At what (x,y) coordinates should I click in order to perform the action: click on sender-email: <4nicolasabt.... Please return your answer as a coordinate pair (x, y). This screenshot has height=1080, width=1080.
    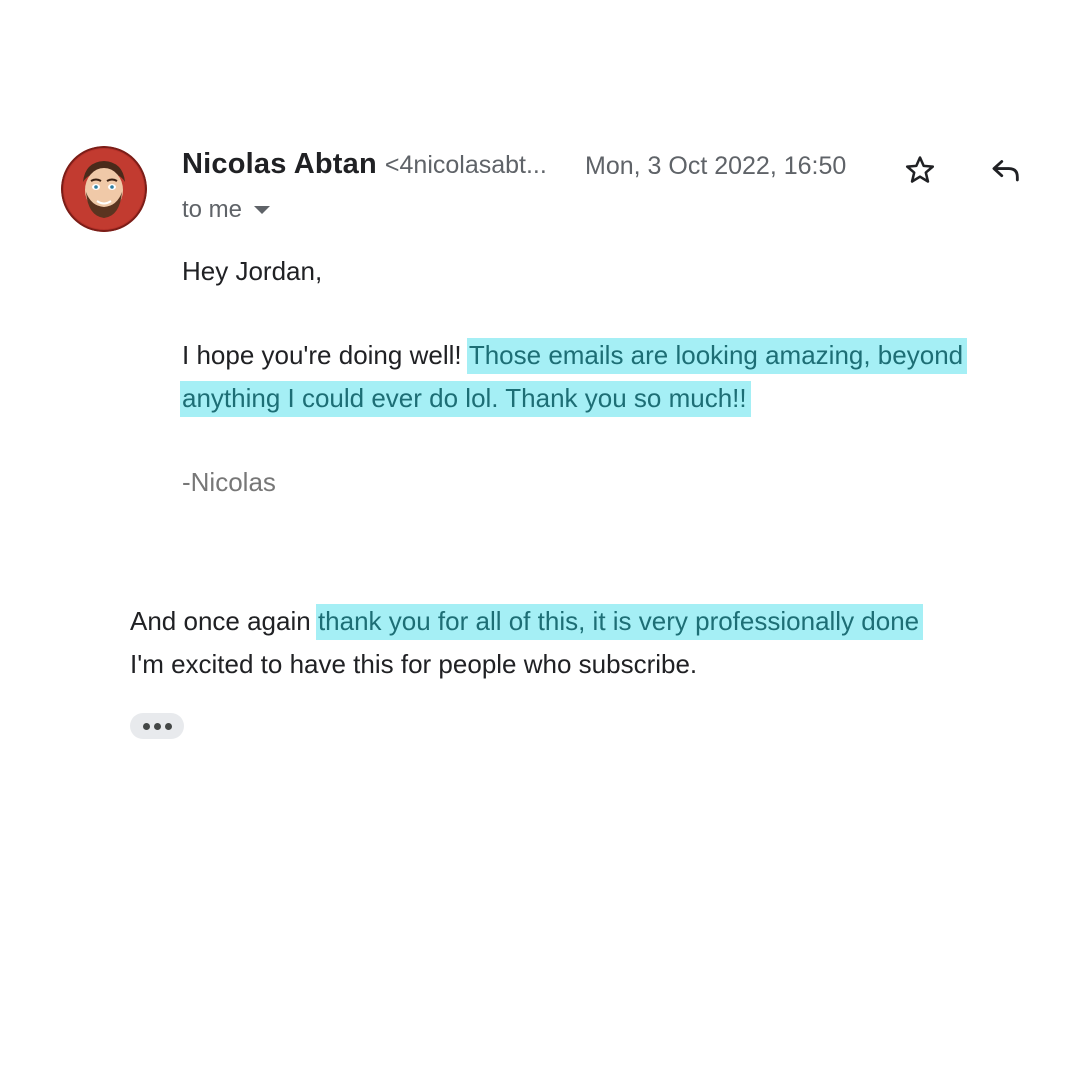
    Looking at the image, I should click on (466, 165).